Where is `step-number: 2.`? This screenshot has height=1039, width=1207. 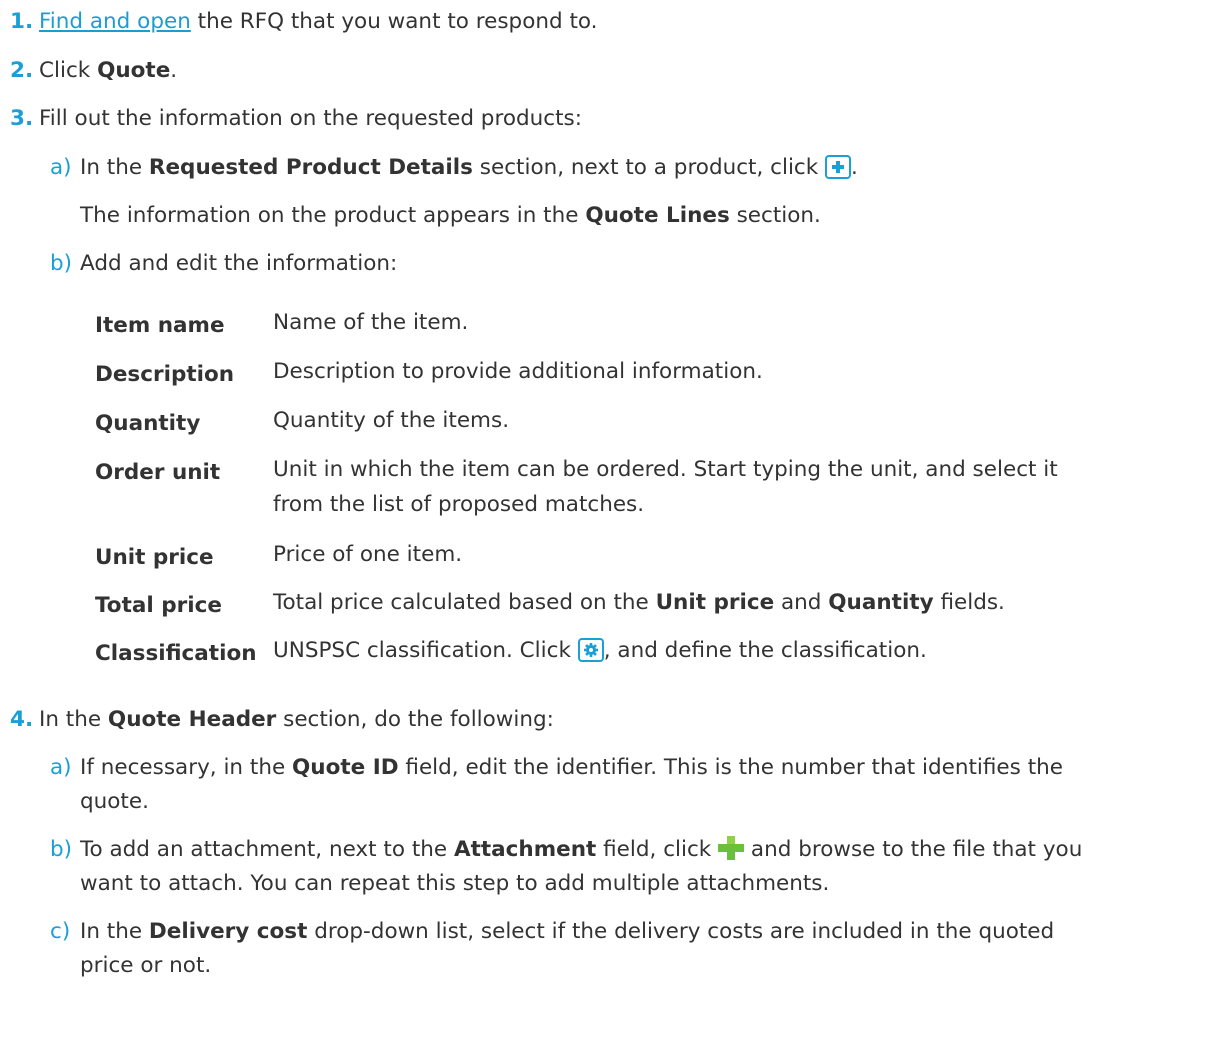 step-number: 2. is located at coordinates (22, 70).